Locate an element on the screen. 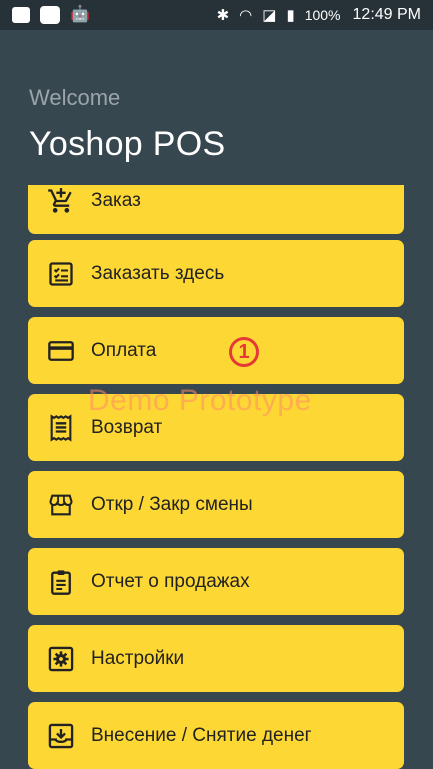 The height and width of the screenshot is (769, 433). status-bar: 🤖 ✱ ◠ ◪ ▮ 100% 12:49 PM is located at coordinates (216, 15).